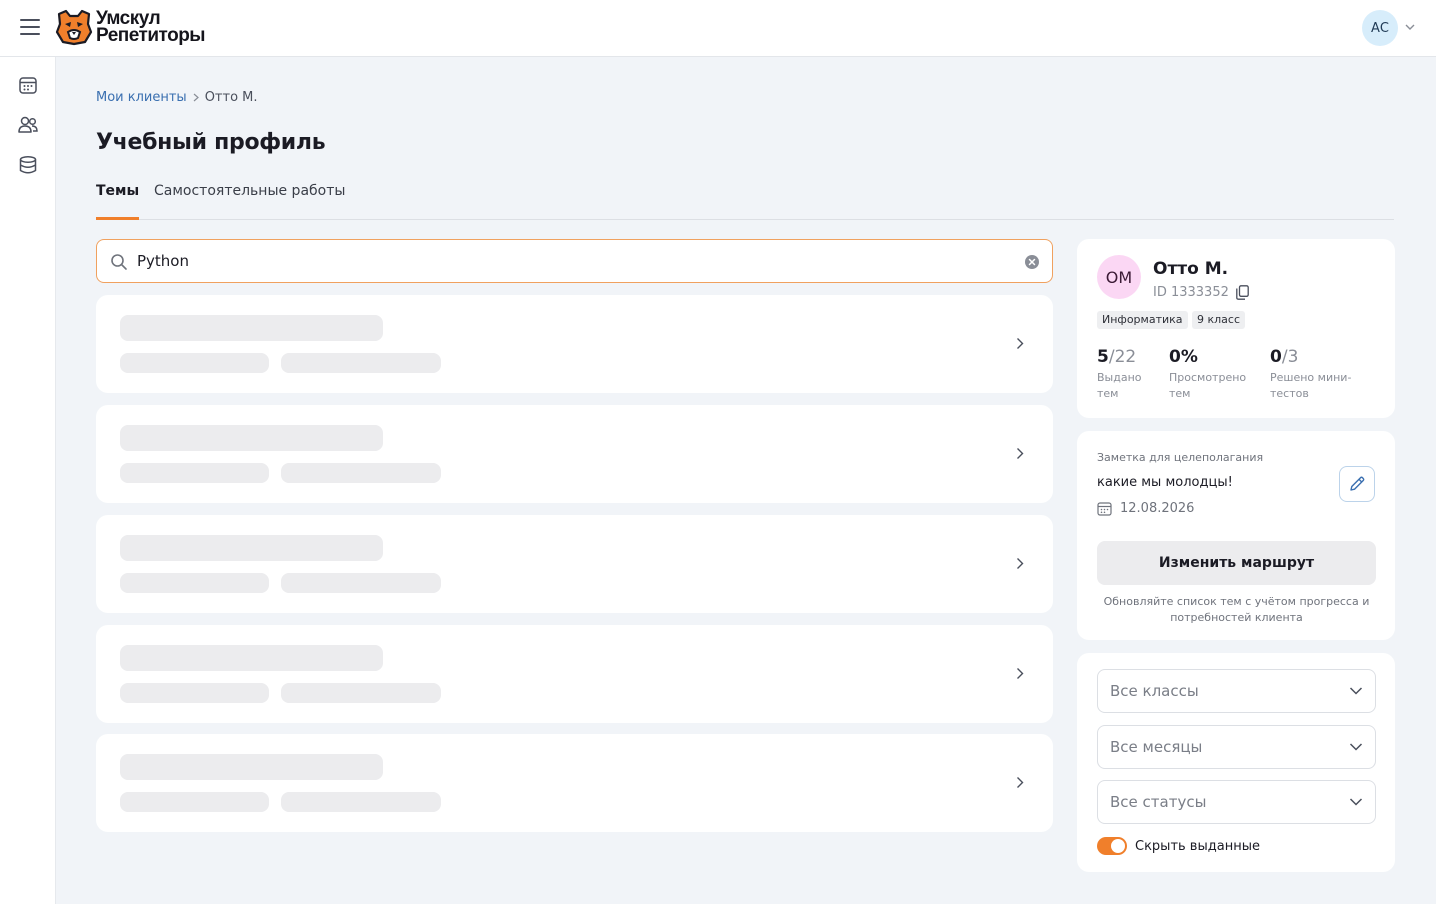 Image resolution: width=1436 pixels, height=904 pixels. I want to click on logo: Умскул Репетиторы, so click(130, 27).